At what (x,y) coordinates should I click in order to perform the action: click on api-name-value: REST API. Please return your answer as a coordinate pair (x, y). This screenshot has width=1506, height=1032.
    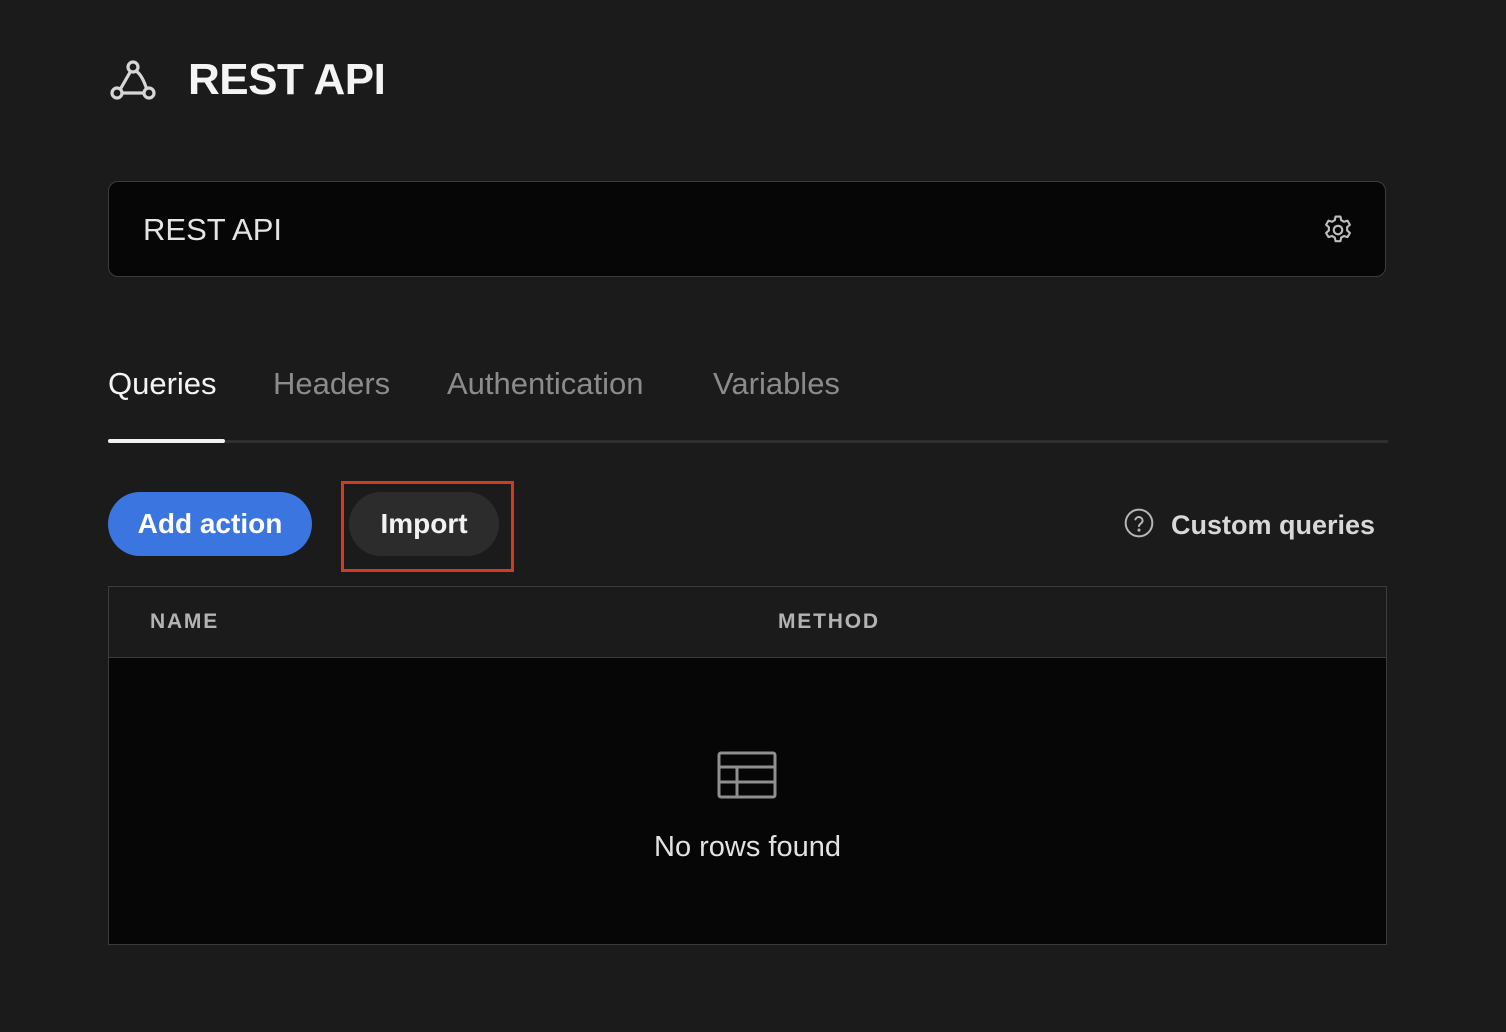
    Looking at the image, I should click on (212, 230).